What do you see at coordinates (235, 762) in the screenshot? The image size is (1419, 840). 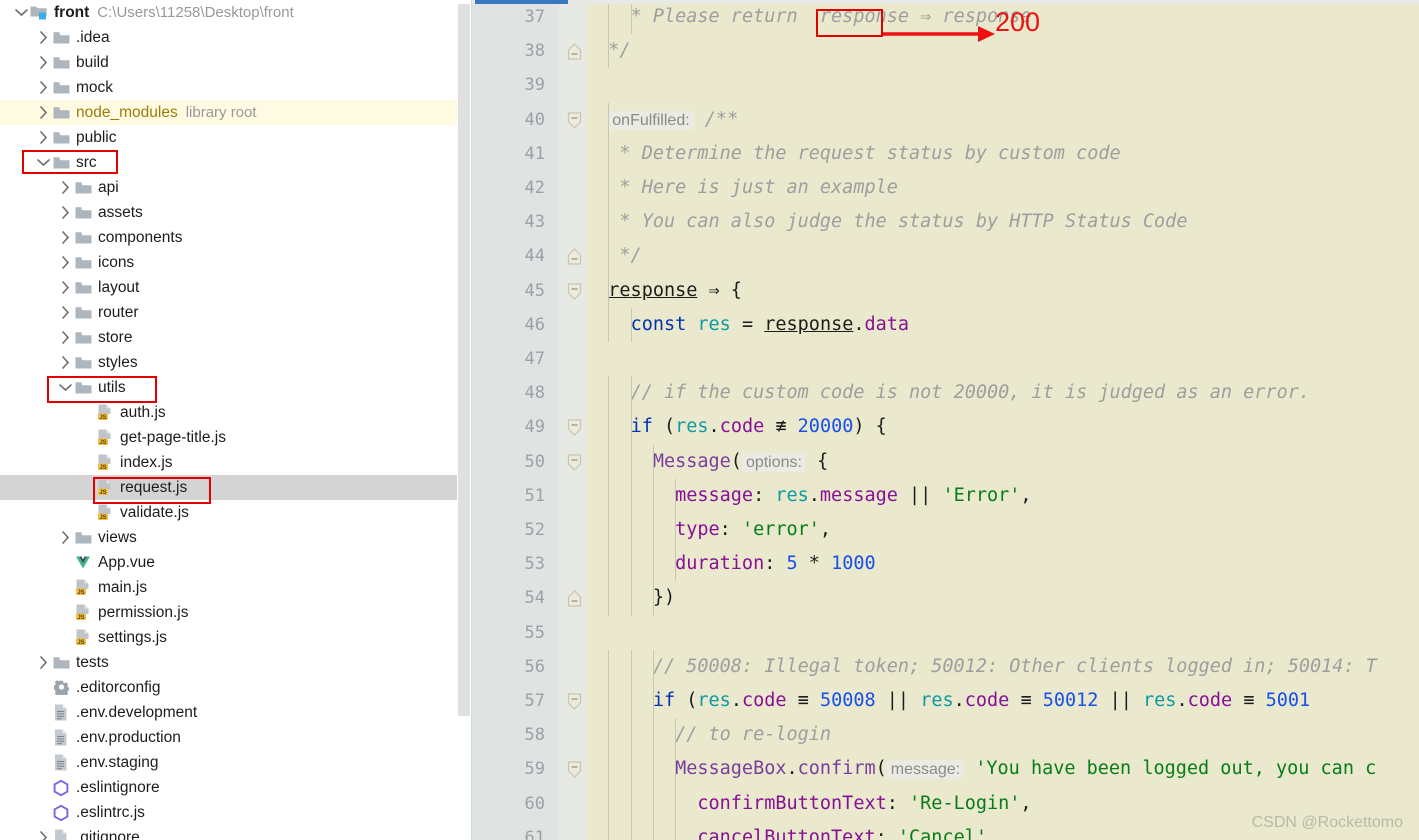 I see `tree-item--env-staging: .env.staging` at bounding box center [235, 762].